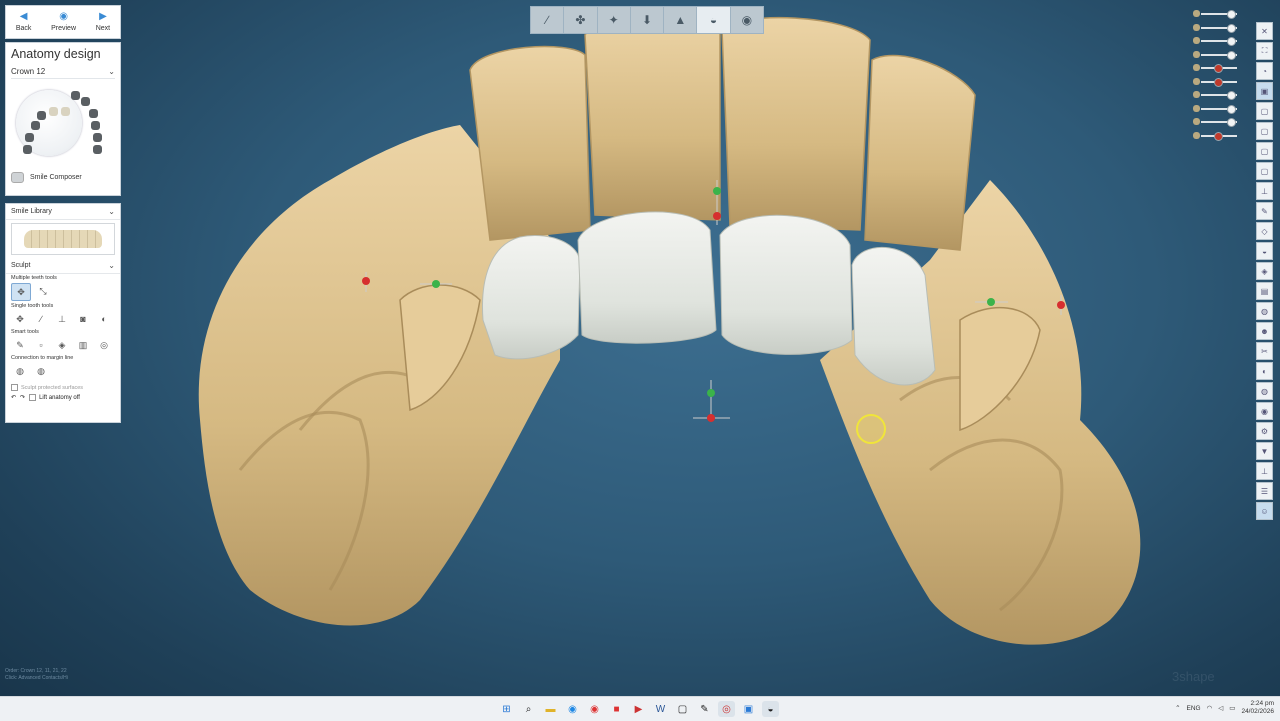 The width and height of the screenshot is (1280, 721). Describe the element at coordinates (41, 319) in the screenshot. I see `knife-tool: ∕` at that location.